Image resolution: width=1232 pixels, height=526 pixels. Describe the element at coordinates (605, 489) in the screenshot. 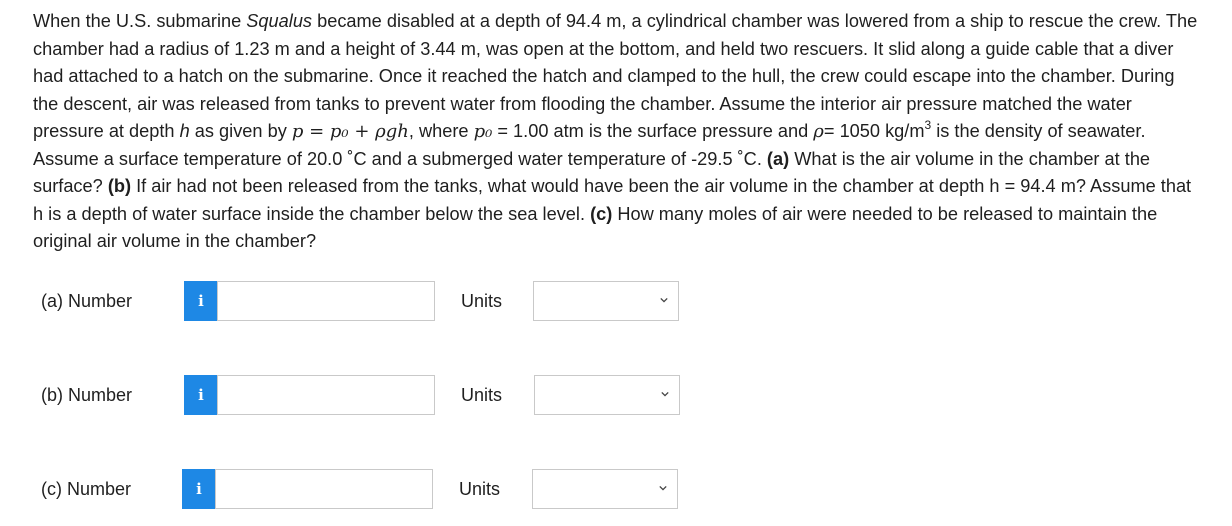

I see `units-c-select` at that location.